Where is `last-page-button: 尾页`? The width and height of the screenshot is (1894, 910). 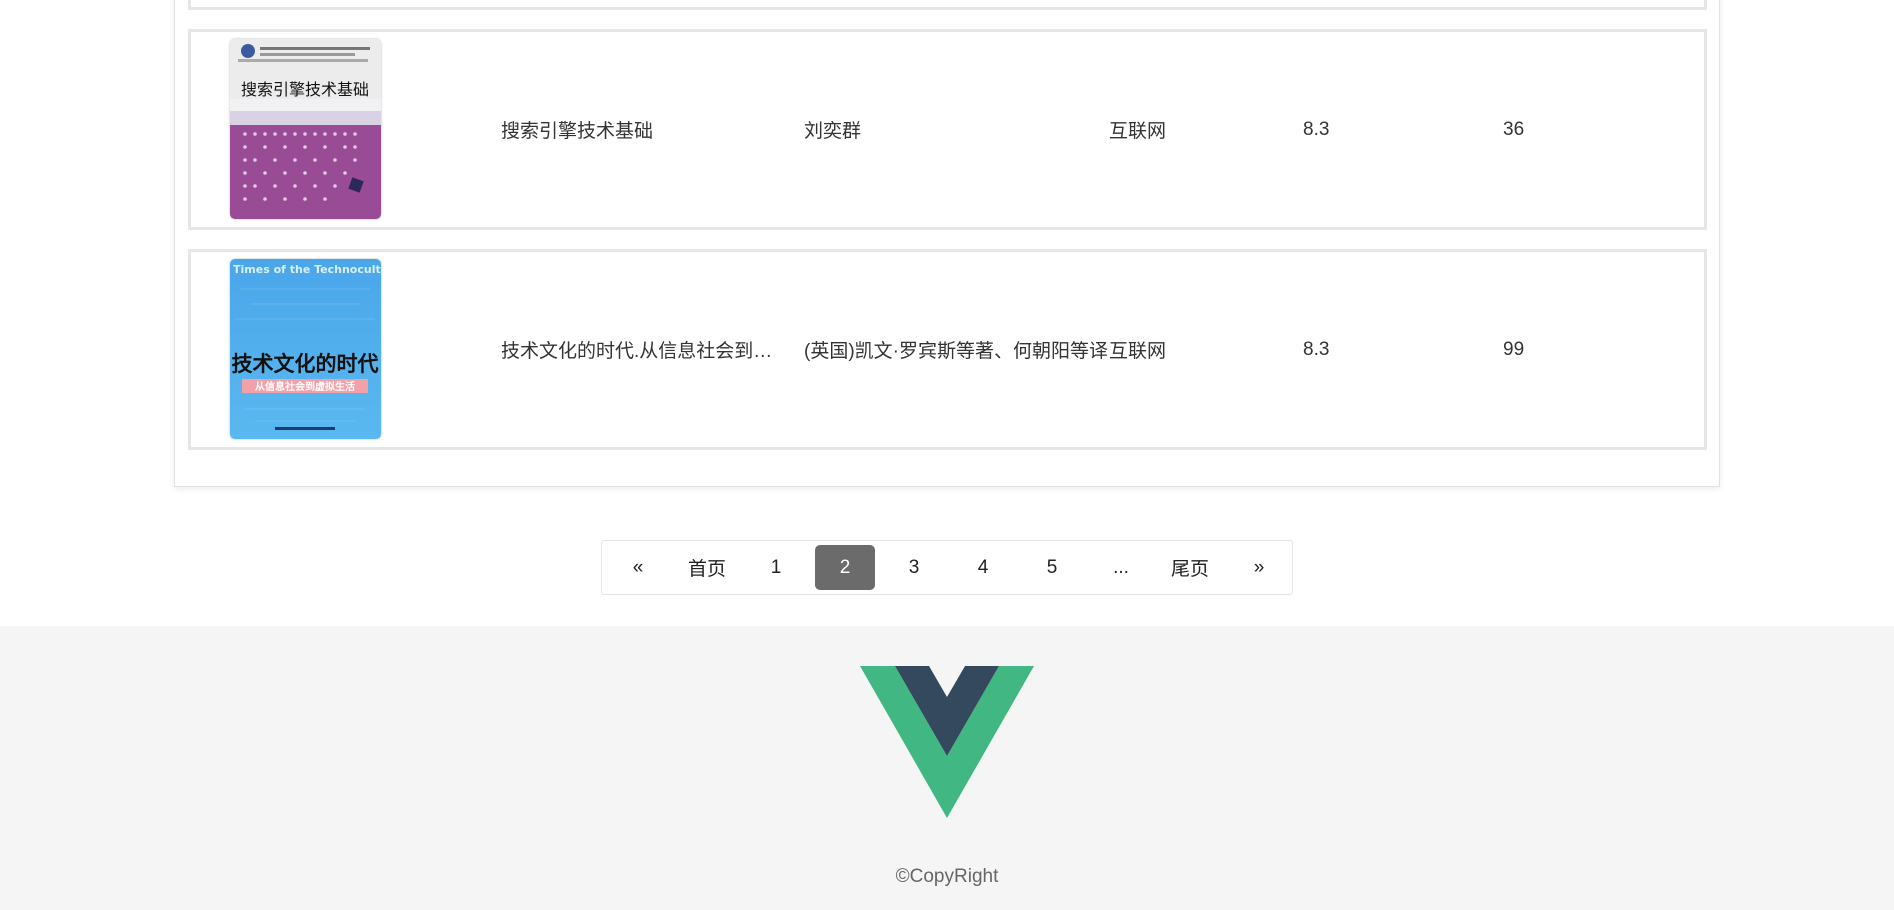 last-page-button: 尾页 is located at coordinates (1190, 567).